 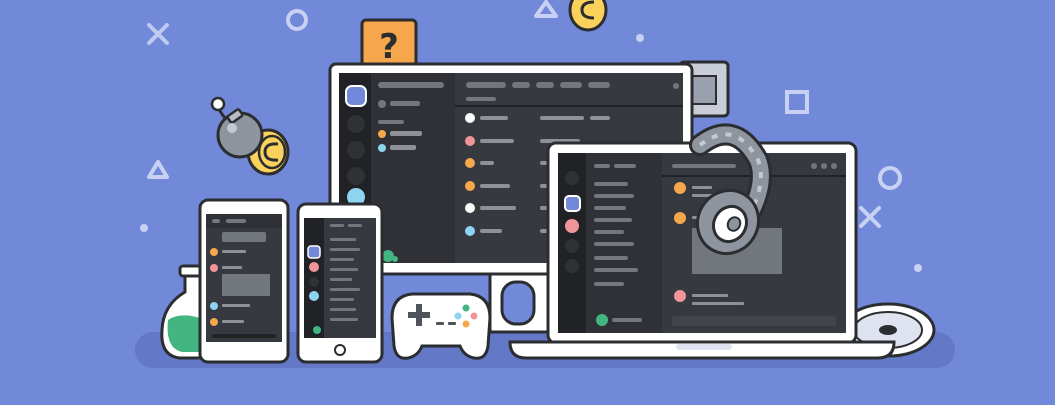 What do you see at coordinates (237, 127) in the screenshot?
I see `bomb-icon` at bounding box center [237, 127].